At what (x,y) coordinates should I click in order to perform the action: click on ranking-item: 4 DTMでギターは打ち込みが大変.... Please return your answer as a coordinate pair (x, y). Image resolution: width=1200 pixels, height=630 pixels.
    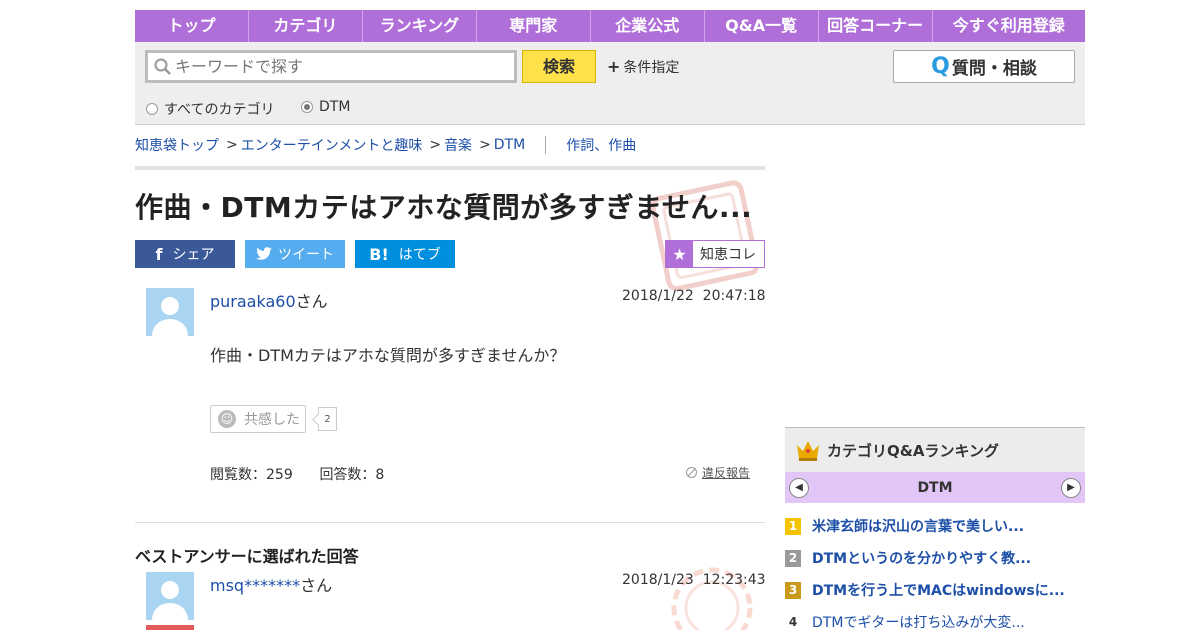
    Looking at the image, I should click on (935, 621).